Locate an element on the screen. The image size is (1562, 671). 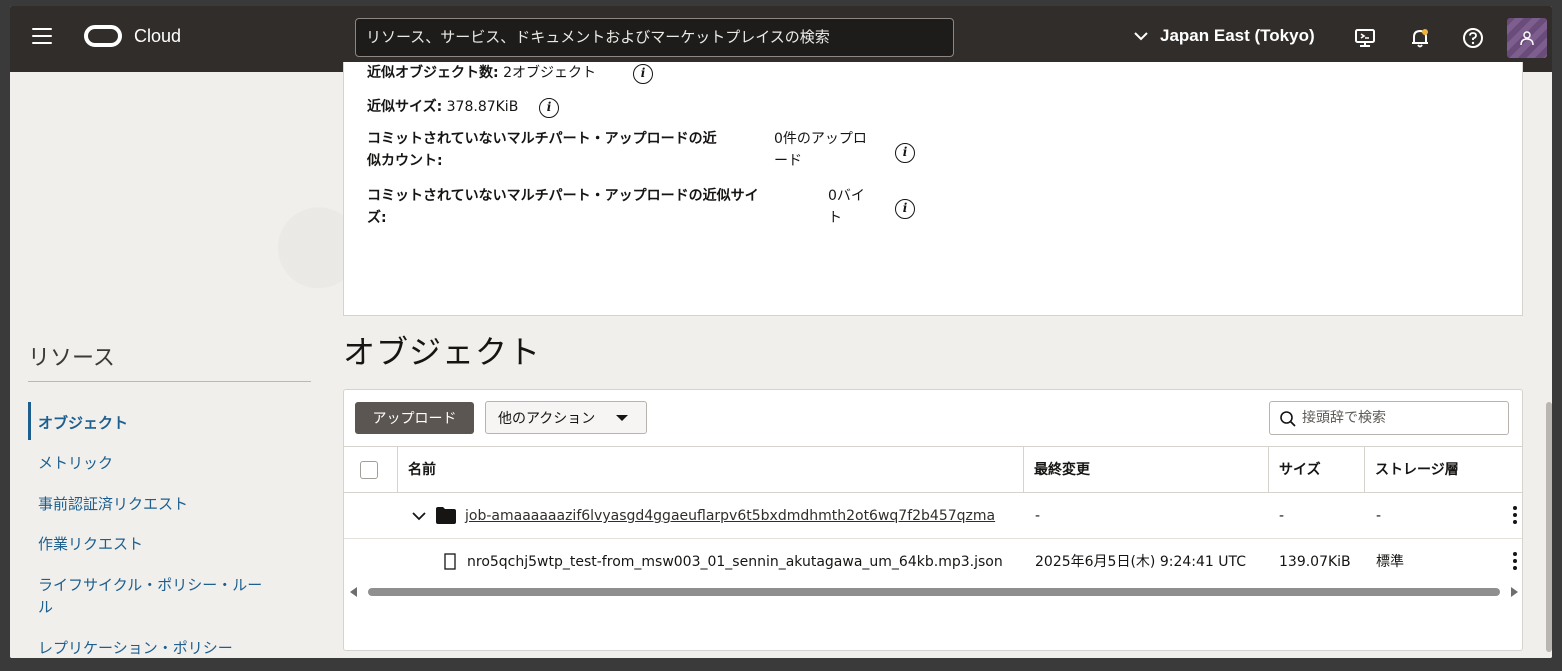
search-icon is located at coordinates (1288, 419).